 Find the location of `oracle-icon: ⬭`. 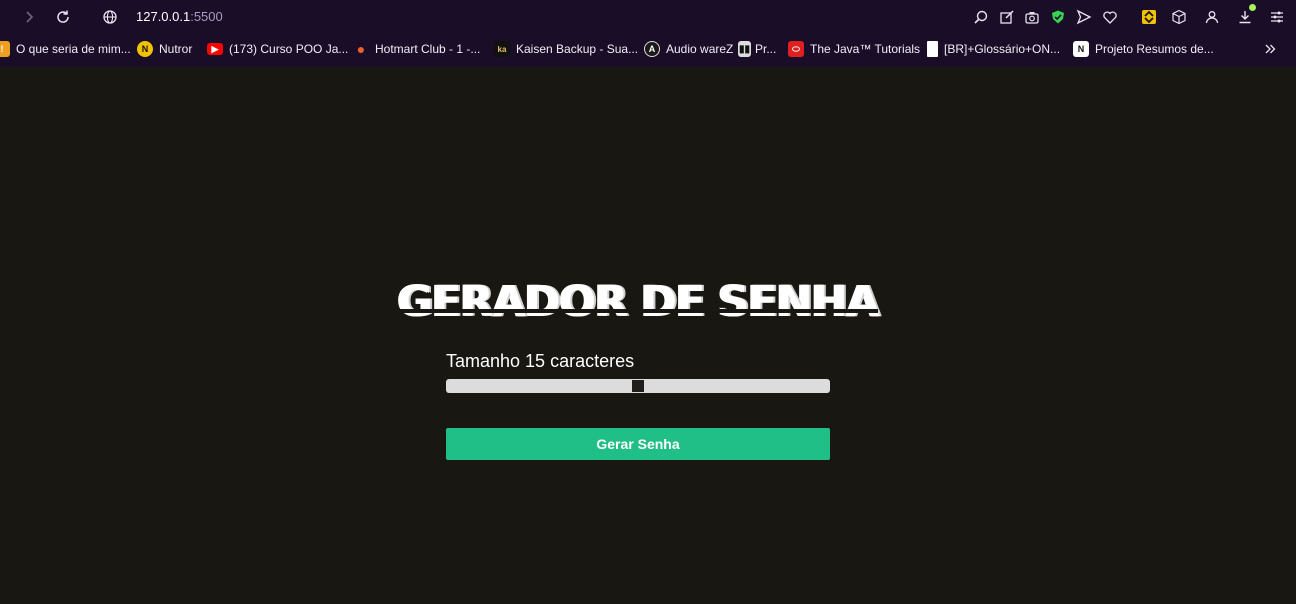

oracle-icon: ⬭ is located at coordinates (796, 49).